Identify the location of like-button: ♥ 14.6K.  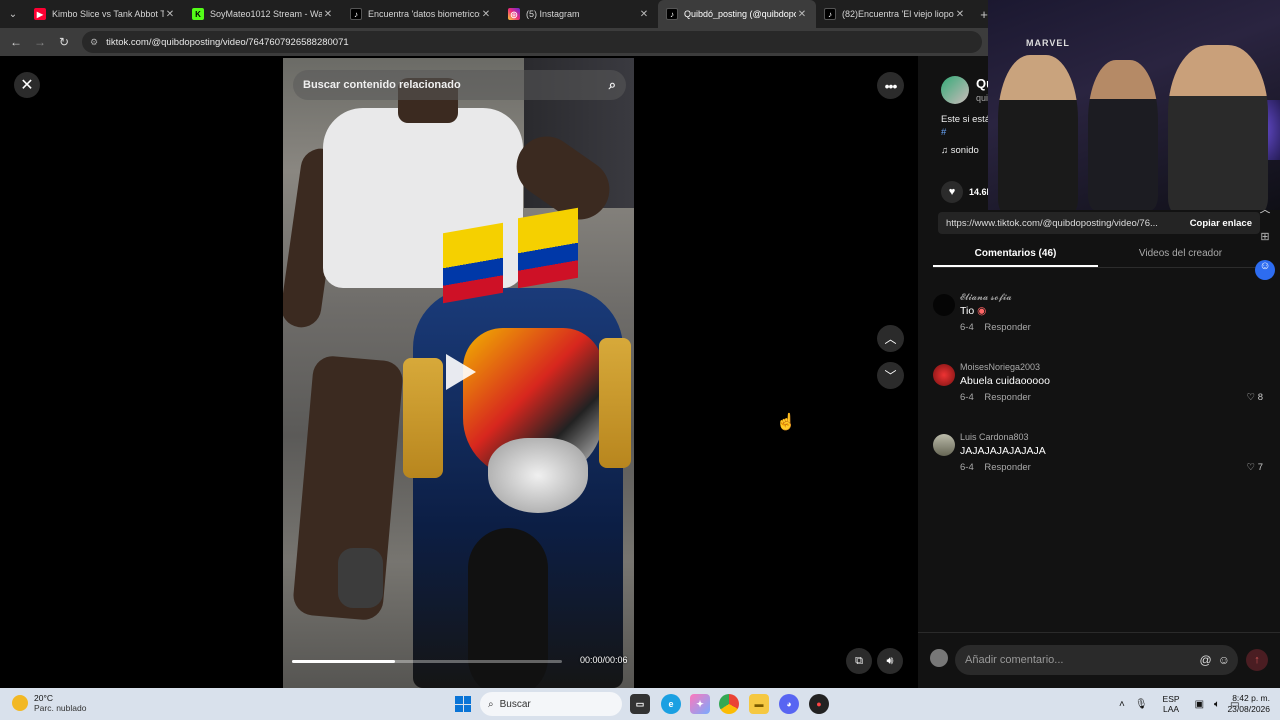
(967, 192).